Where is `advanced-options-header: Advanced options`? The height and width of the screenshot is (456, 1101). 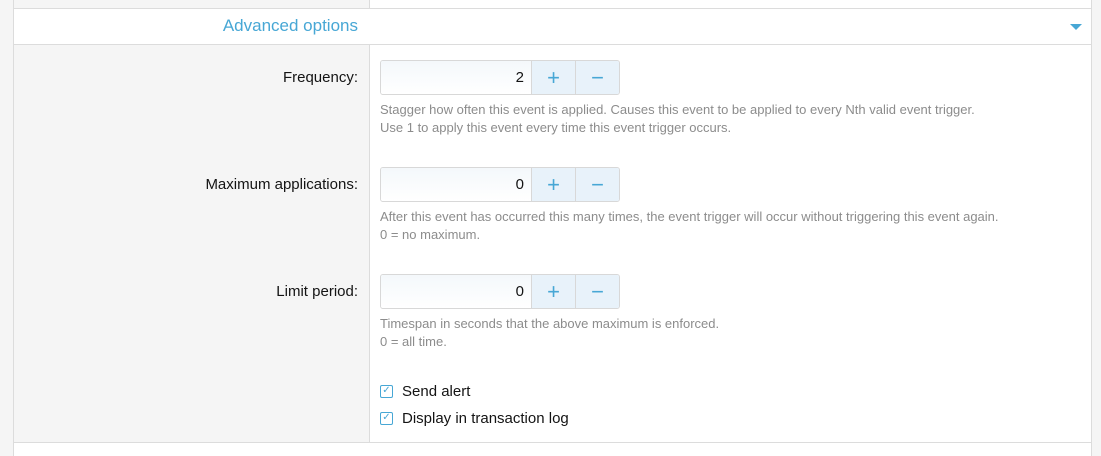
advanced-options-header: Advanced options is located at coordinates (552, 27).